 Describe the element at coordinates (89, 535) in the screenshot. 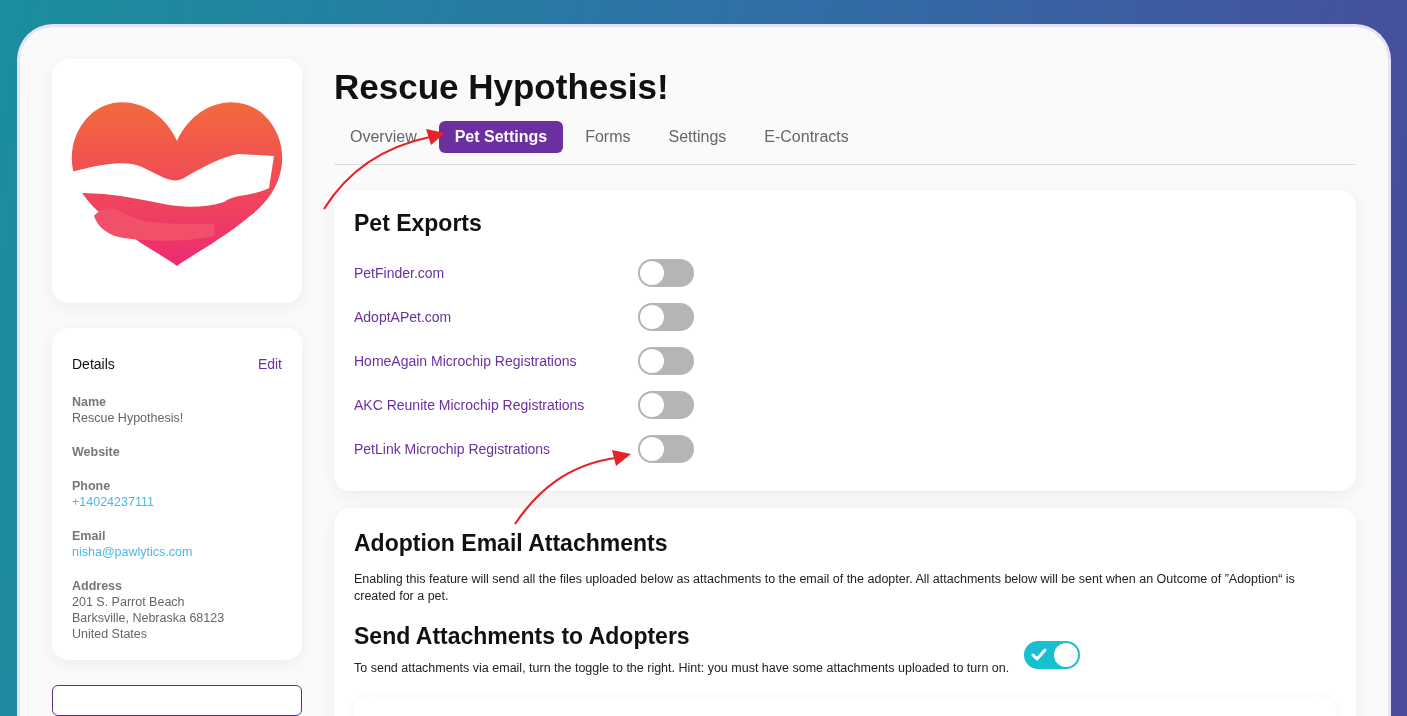

I see `field-label: Email` at that location.